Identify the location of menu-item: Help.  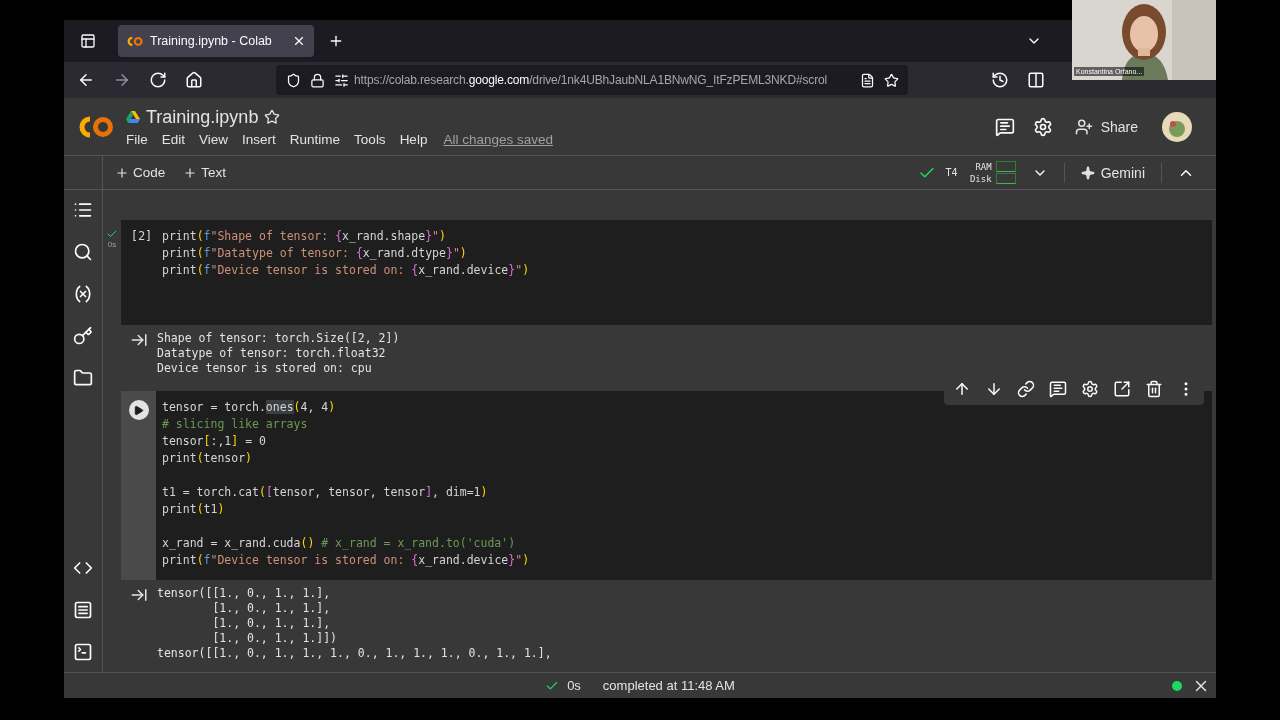
(413, 139).